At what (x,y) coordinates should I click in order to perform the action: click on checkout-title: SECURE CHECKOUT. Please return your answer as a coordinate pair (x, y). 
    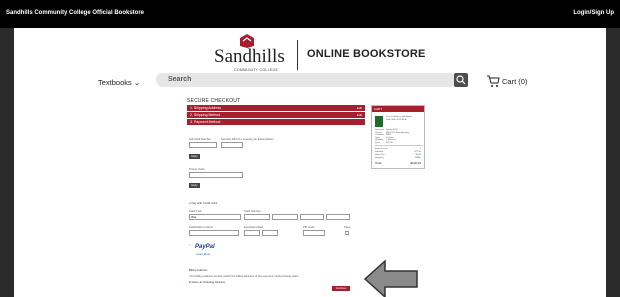
    Looking at the image, I should click on (214, 101).